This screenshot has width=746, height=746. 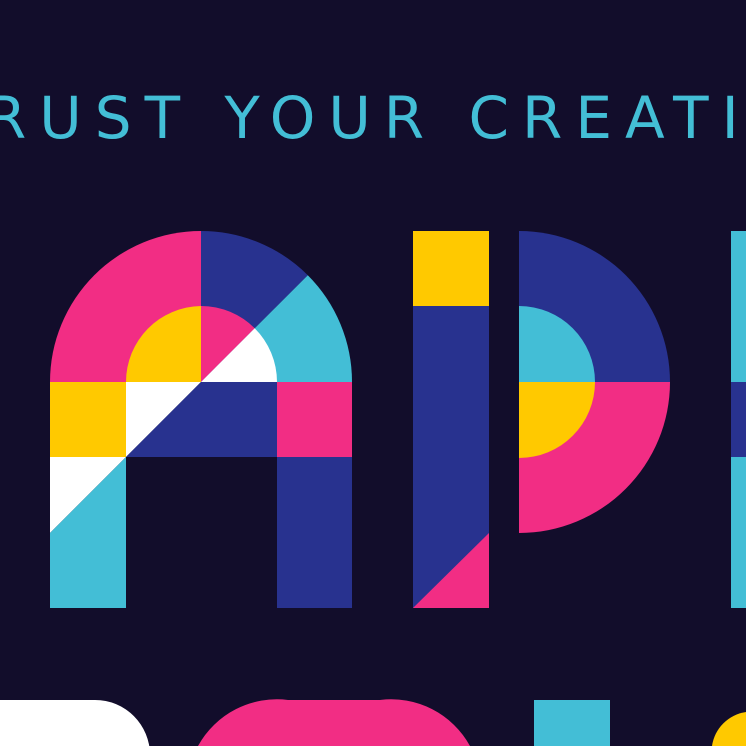 I want to click on i-dot-yellow, so click(x=451, y=268).